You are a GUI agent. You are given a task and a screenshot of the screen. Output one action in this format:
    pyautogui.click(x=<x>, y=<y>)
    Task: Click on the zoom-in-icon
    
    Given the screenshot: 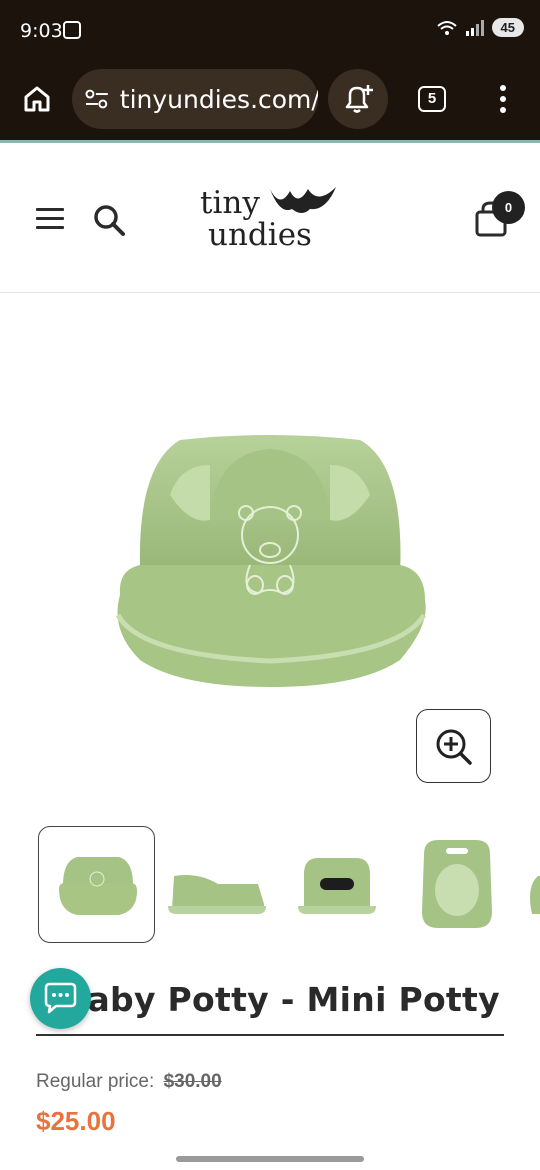 What is the action you would take?
    pyautogui.click(x=454, y=747)
    